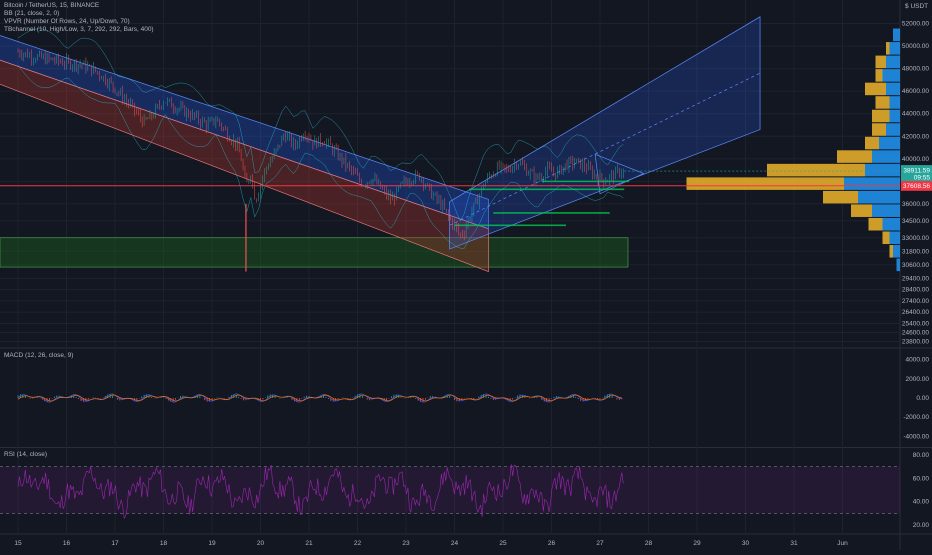  Describe the element at coordinates (916, 186) in the screenshot. I see `marked-price-text: 37608.56` at that location.